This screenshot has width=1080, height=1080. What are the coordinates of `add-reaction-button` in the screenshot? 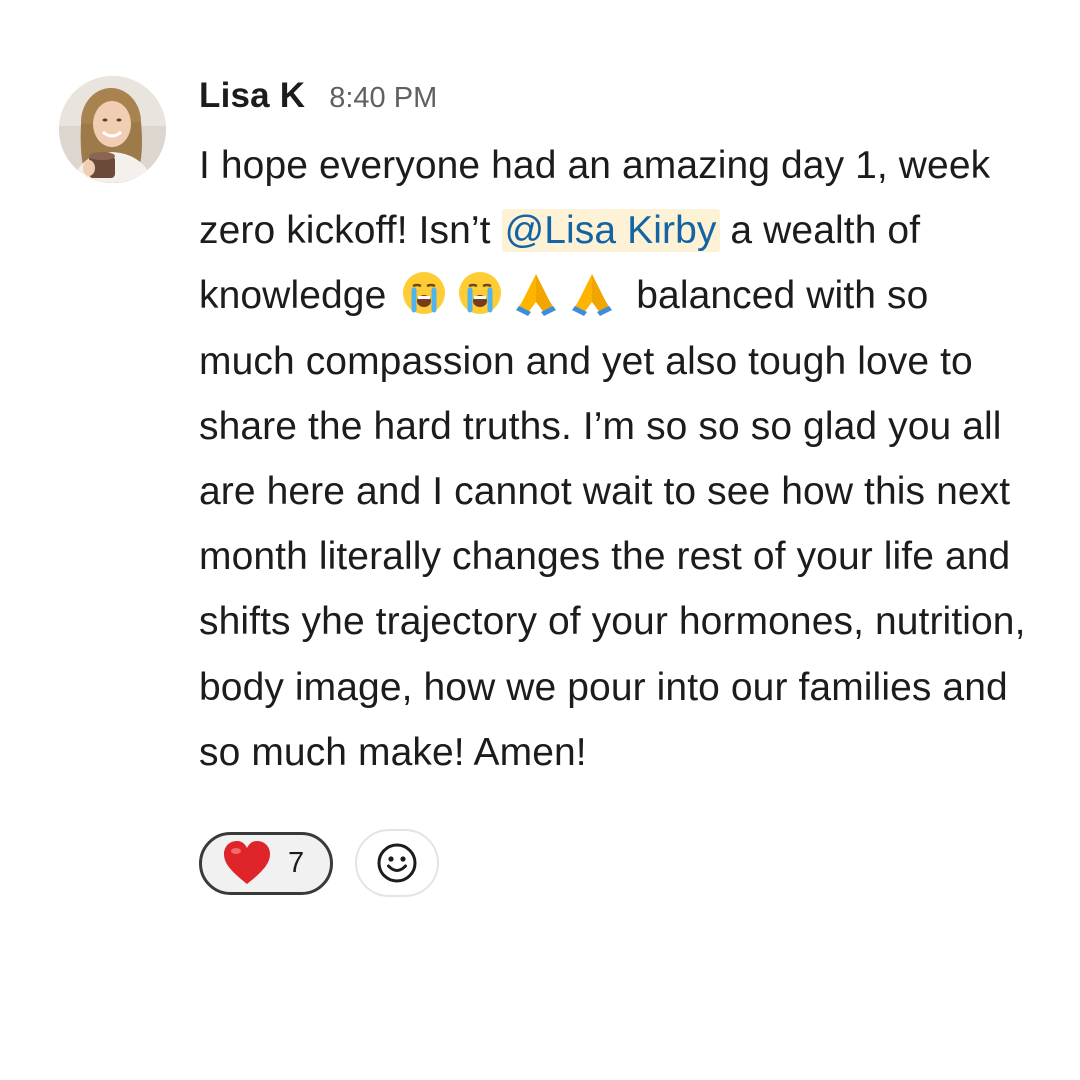 It's located at (397, 863).